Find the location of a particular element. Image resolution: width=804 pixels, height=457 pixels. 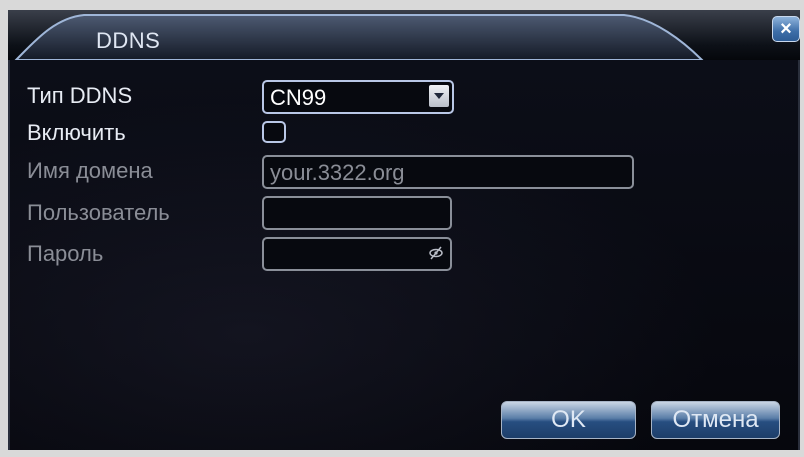

close-icon: × is located at coordinates (786, 28).